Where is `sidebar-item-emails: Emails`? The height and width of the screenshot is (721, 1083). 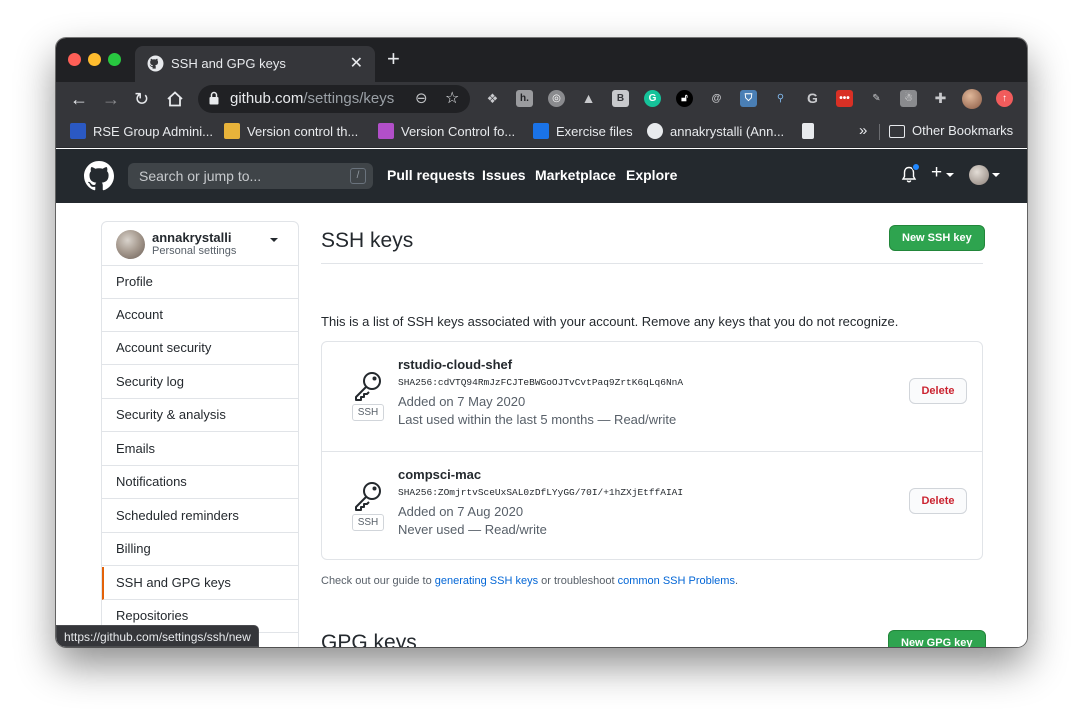 sidebar-item-emails: Emails is located at coordinates (200, 449).